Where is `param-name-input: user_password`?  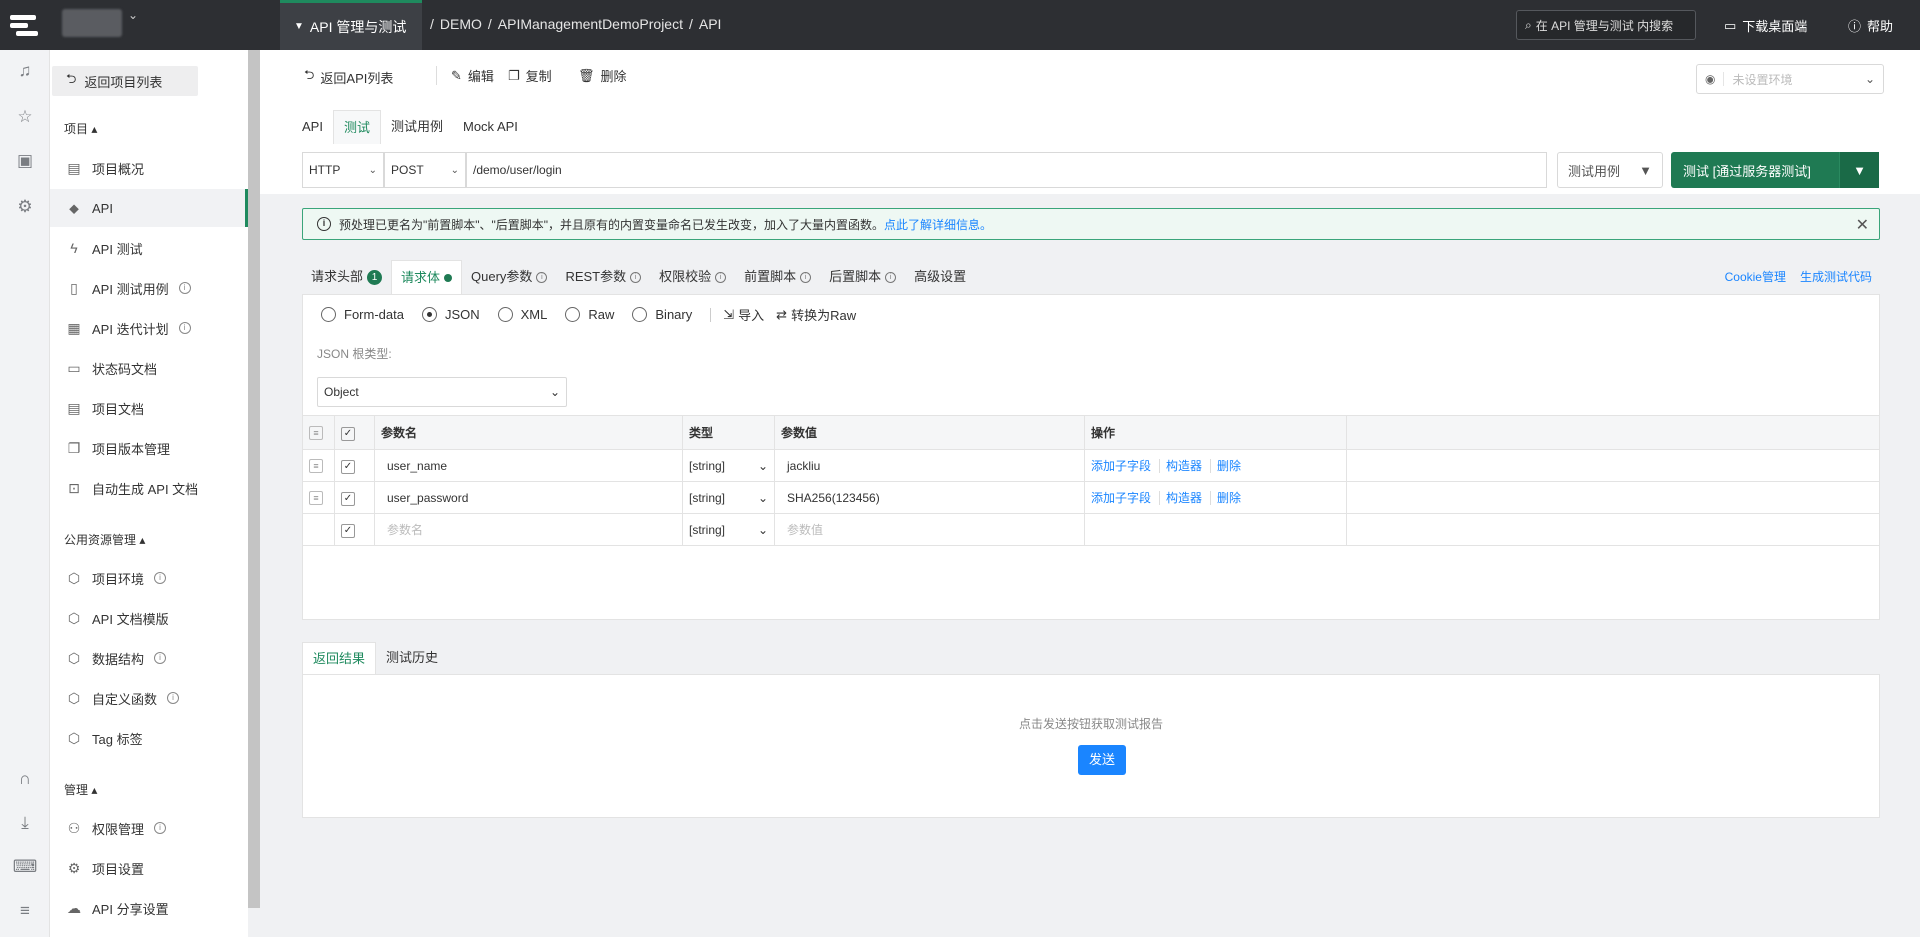 param-name-input: user_password is located at coordinates (528, 497).